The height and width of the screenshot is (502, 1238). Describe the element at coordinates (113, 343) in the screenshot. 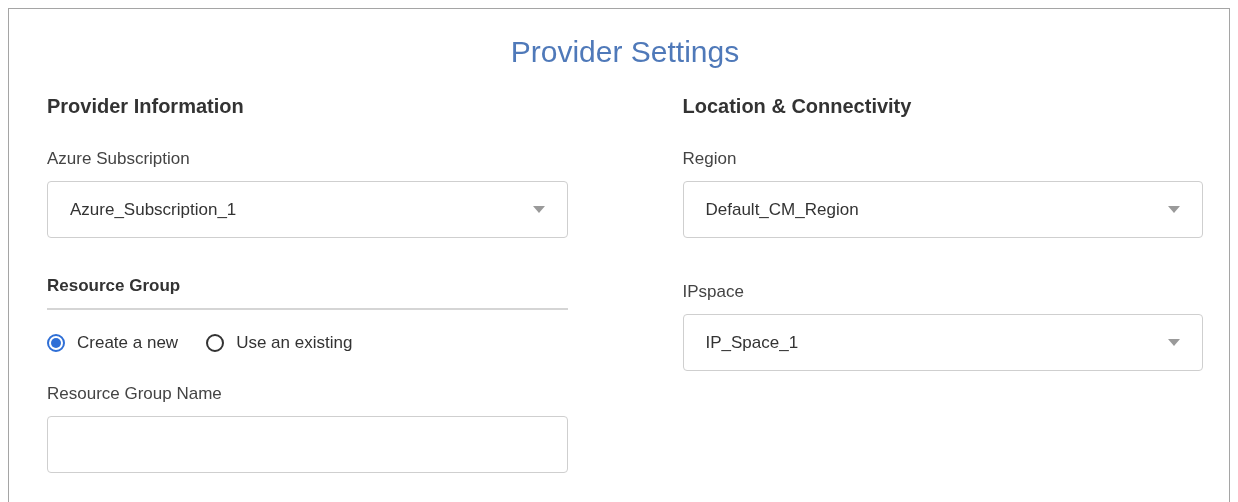

I see `radio-option: Create a new` at that location.